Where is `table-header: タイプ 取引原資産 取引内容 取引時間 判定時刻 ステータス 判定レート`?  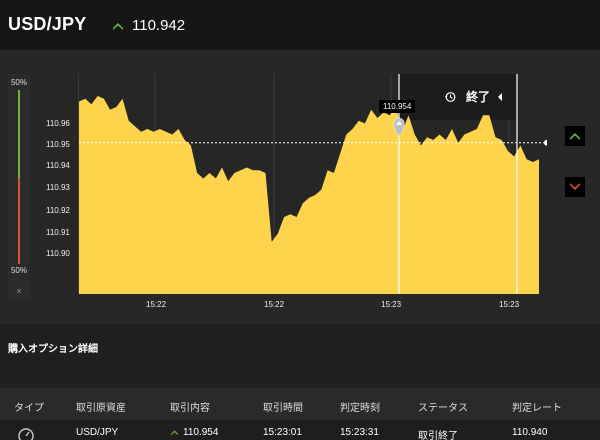
table-header: タイプ 取引原資産 取引内容 取引時間 判定時刻 ステータス 判定レート is located at coordinates (300, 404).